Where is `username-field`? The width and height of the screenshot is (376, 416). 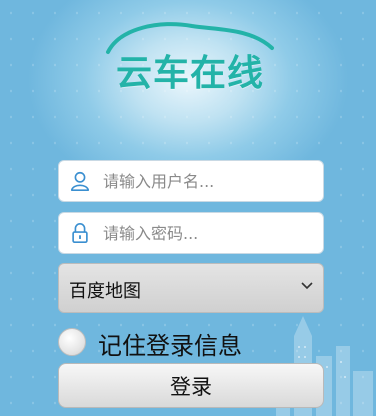
username-field is located at coordinates (191, 181).